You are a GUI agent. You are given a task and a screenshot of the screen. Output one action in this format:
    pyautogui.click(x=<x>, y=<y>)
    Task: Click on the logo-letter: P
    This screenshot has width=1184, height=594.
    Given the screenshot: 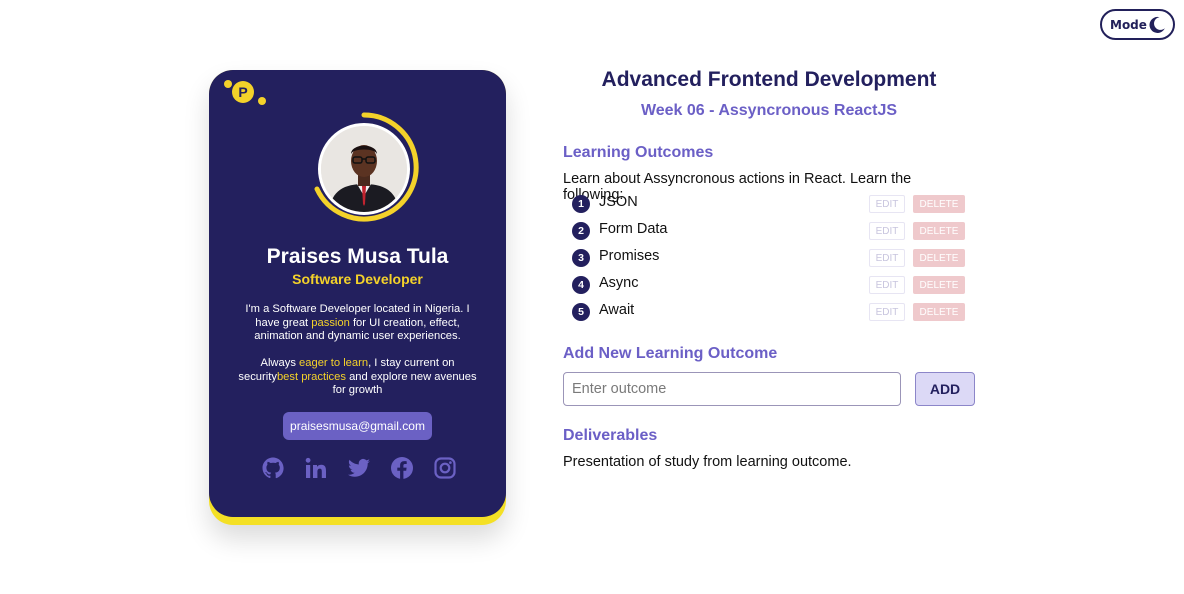 What is the action you would take?
    pyautogui.click(x=242, y=92)
    